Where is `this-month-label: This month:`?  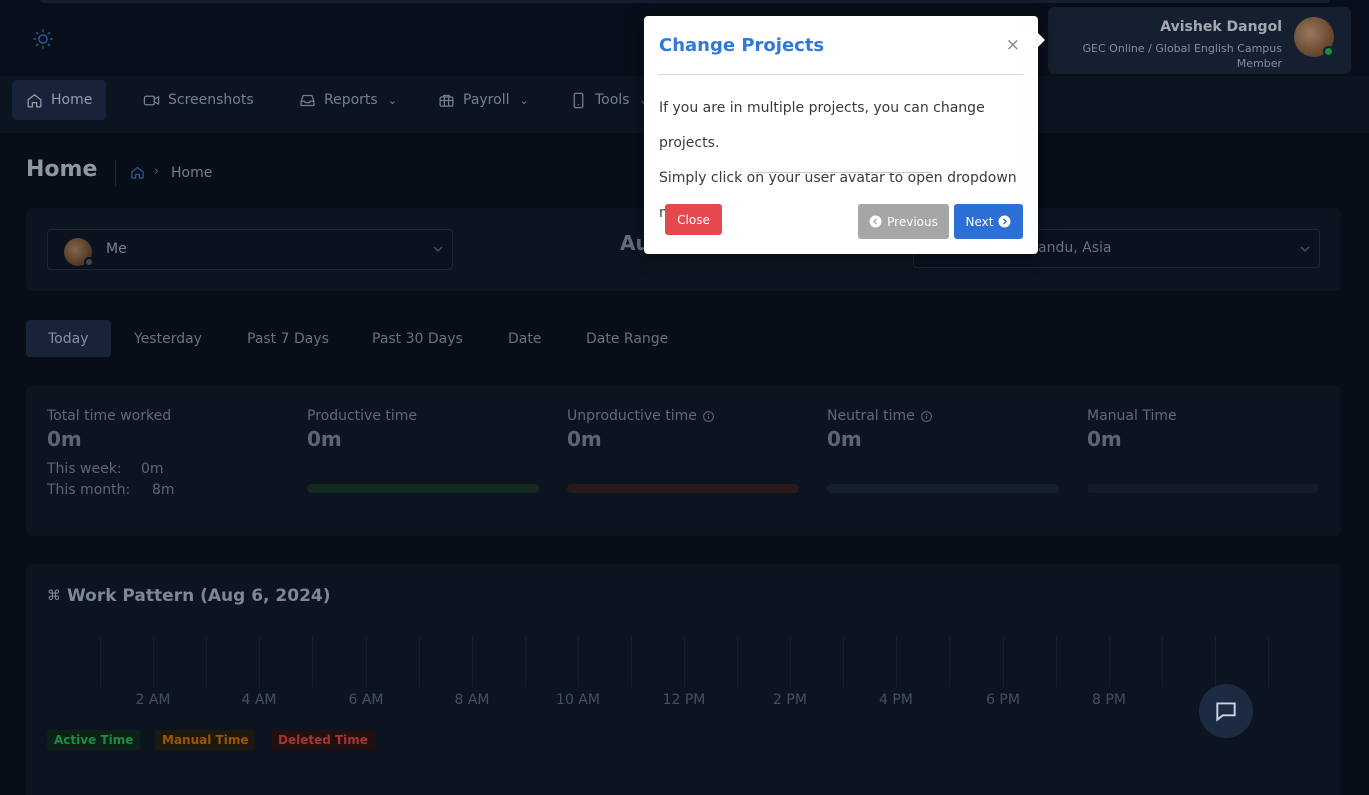 this-month-label: This month: is located at coordinates (89, 490).